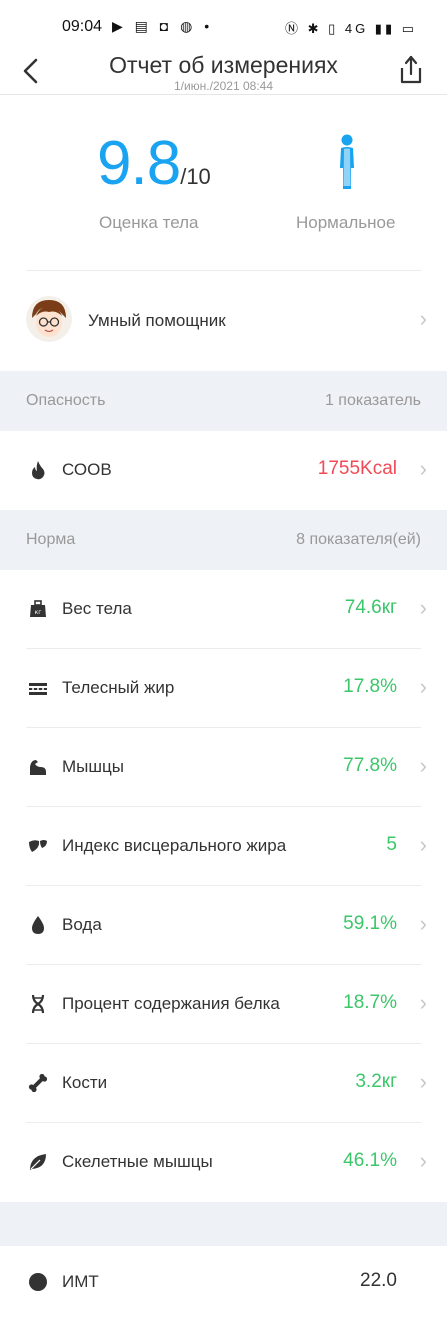 The width and height of the screenshot is (447, 1325). Describe the element at coordinates (223, 26) in the screenshot. I see `status-bar: 09:04 ▶ ▤ ◘ ◍ • Ⓝ ✱ ▯ 4G ▮▮ ▭` at that location.